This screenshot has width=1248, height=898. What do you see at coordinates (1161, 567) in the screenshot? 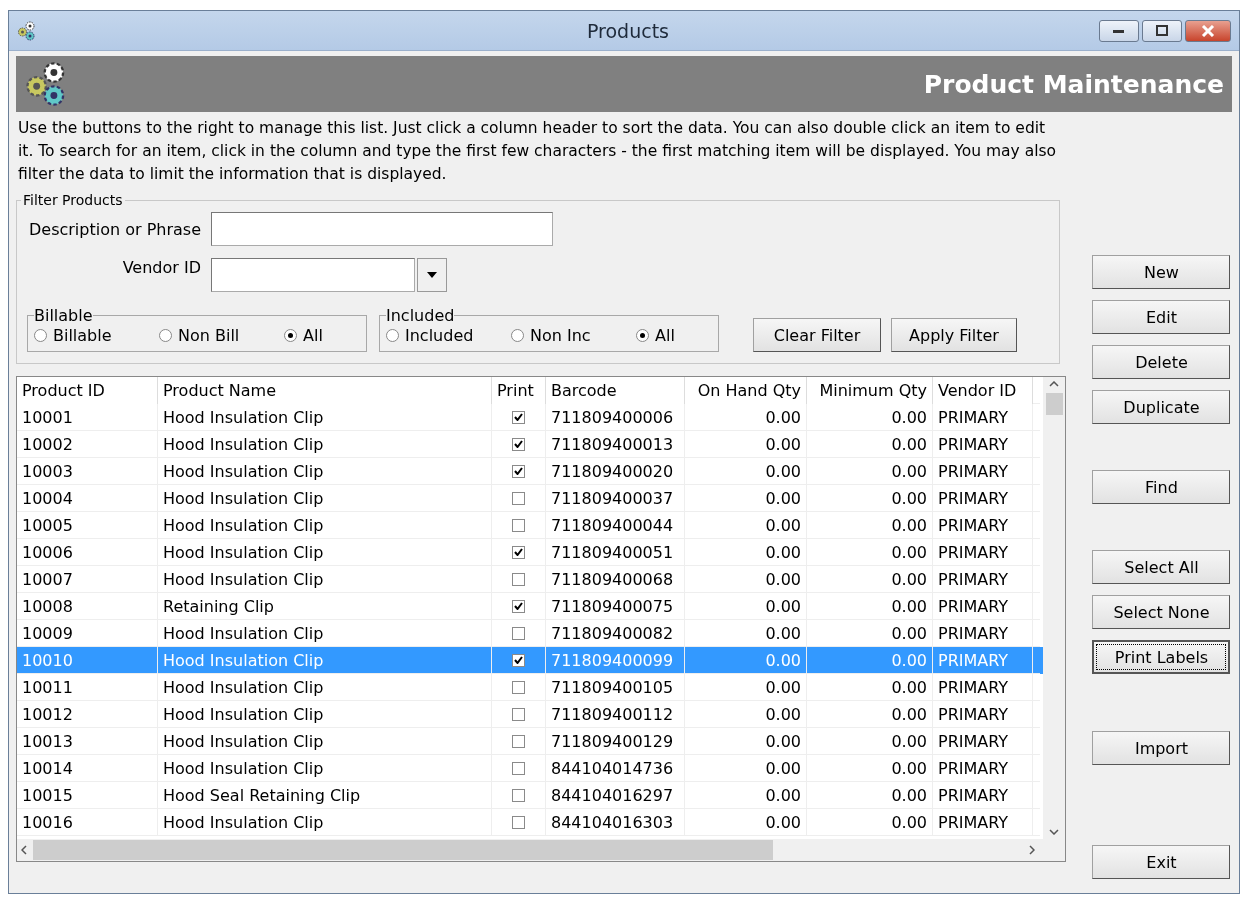
I see `action-button: Select All` at bounding box center [1161, 567].